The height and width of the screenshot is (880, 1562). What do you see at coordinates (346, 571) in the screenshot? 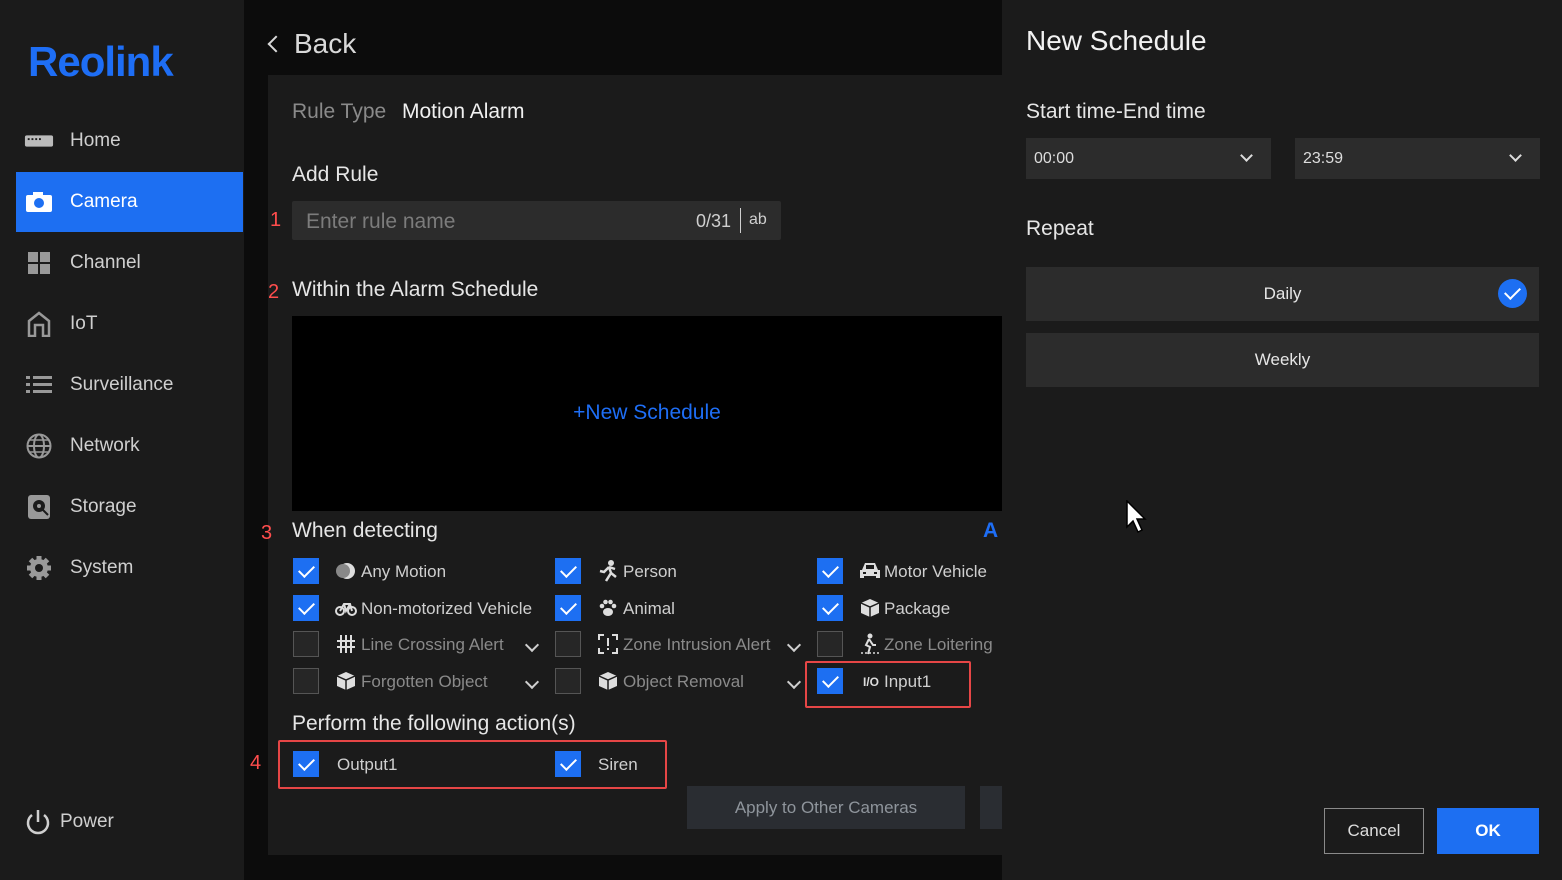
I see `motion-icon` at bounding box center [346, 571].